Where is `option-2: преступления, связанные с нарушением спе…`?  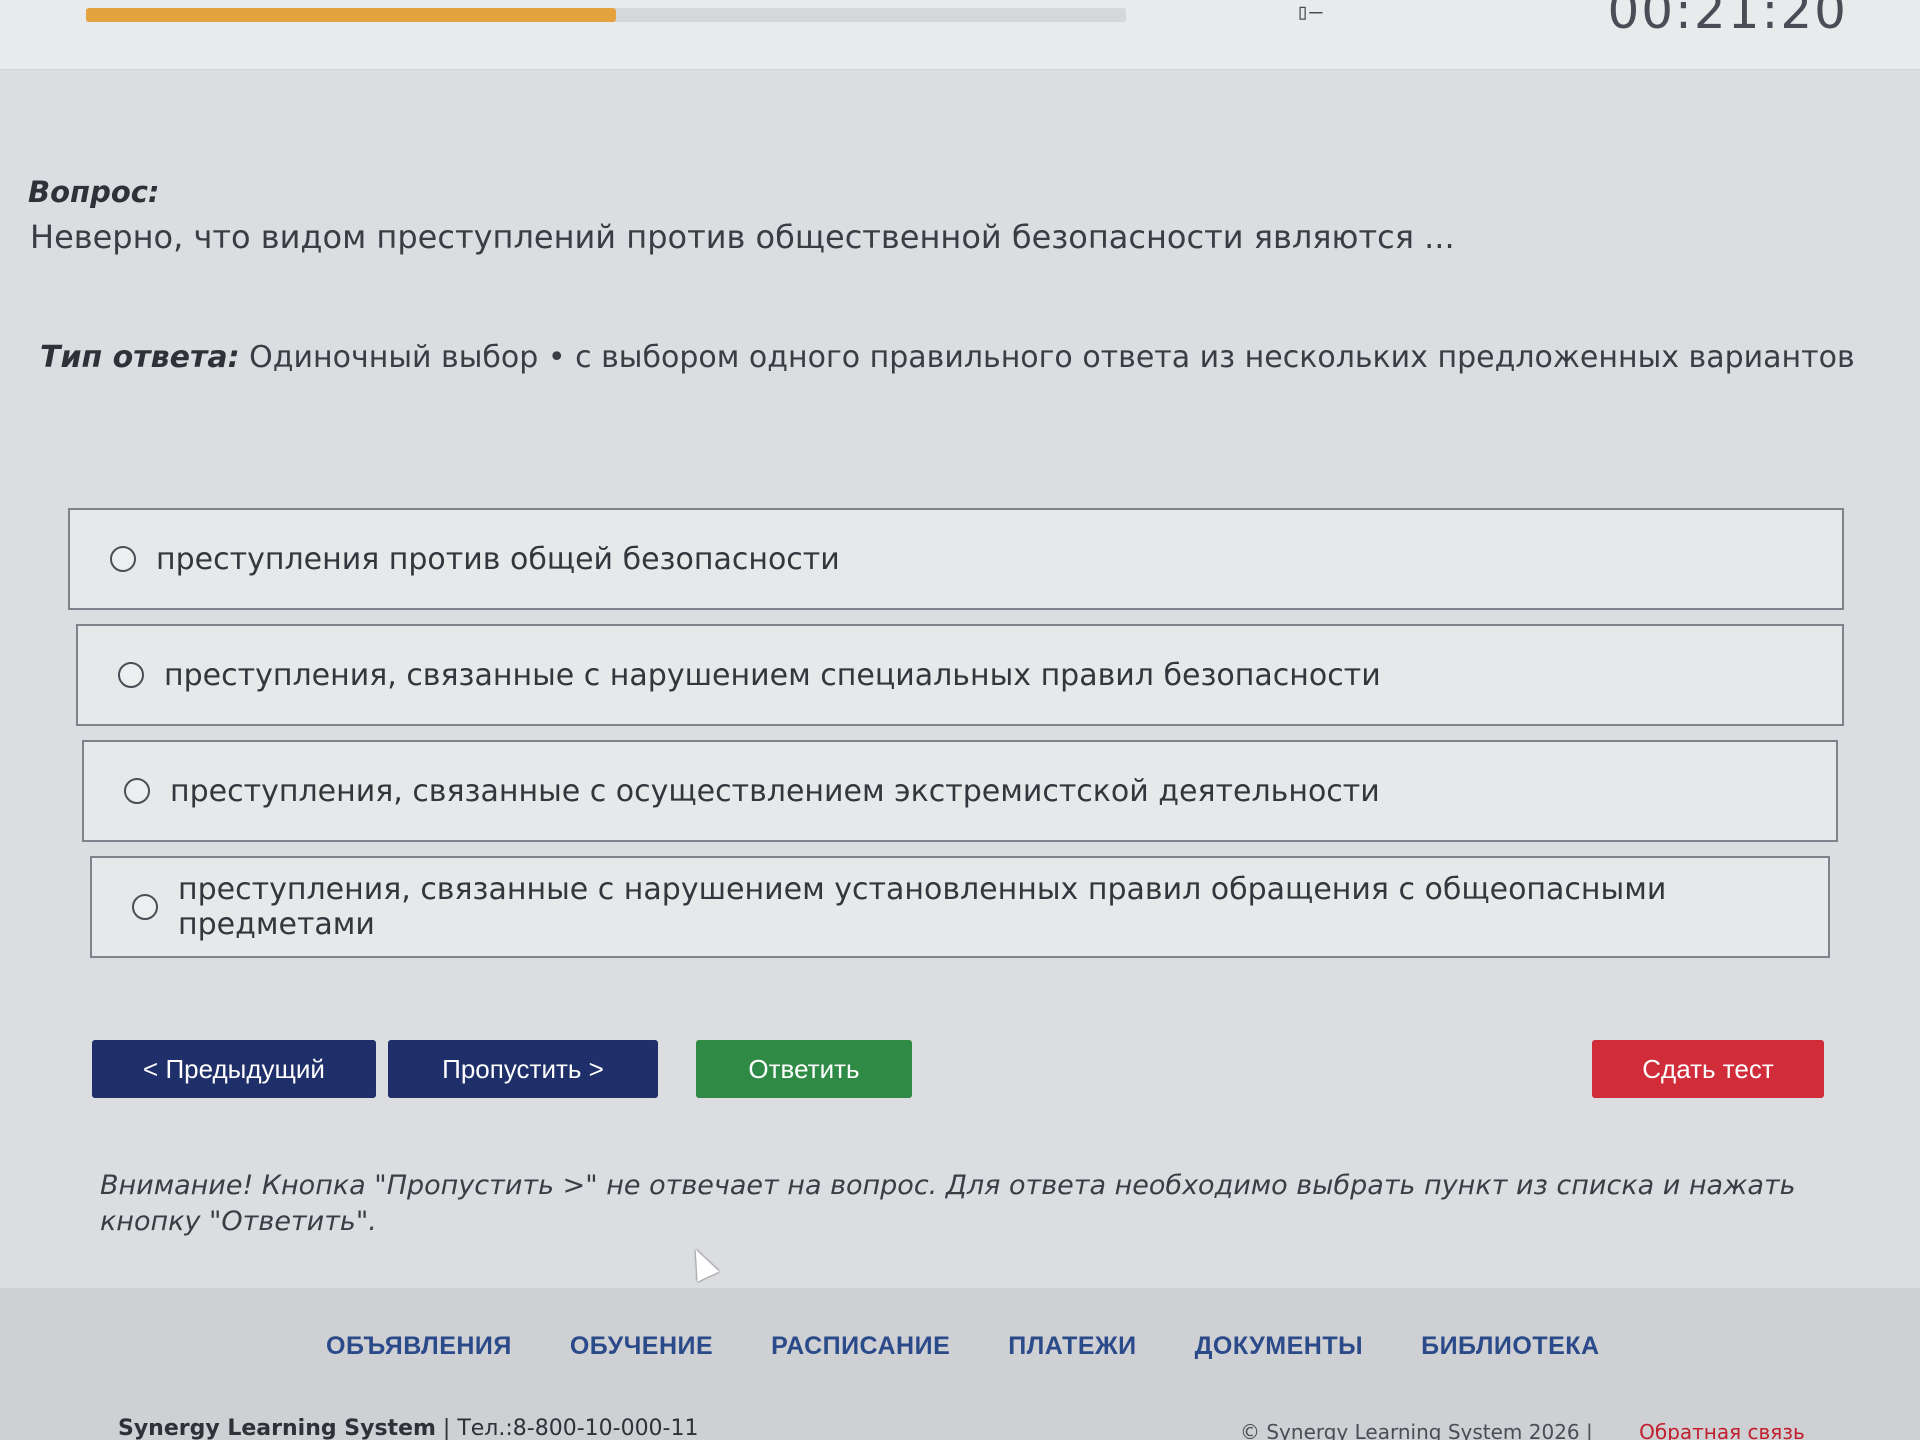 option-2: преступления, связанные с нарушением спе… is located at coordinates (960, 675).